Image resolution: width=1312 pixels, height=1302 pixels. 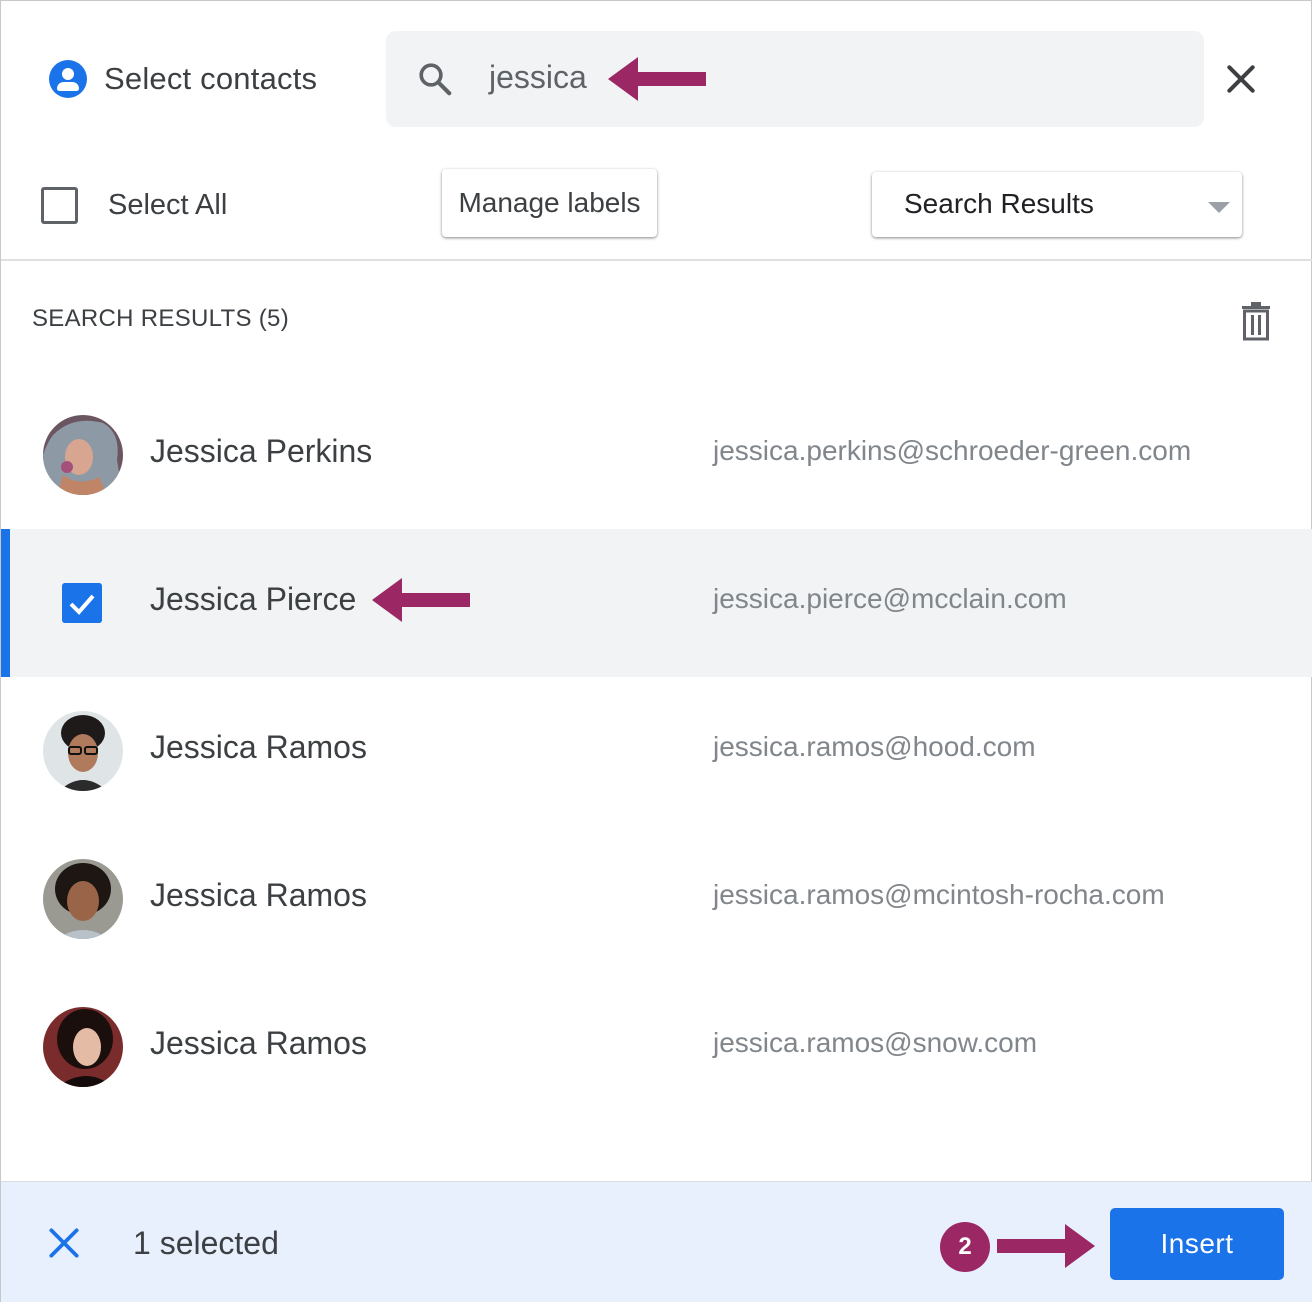 What do you see at coordinates (965, 1247) in the screenshot?
I see `step-badge: 2` at bounding box center [965, 1247].